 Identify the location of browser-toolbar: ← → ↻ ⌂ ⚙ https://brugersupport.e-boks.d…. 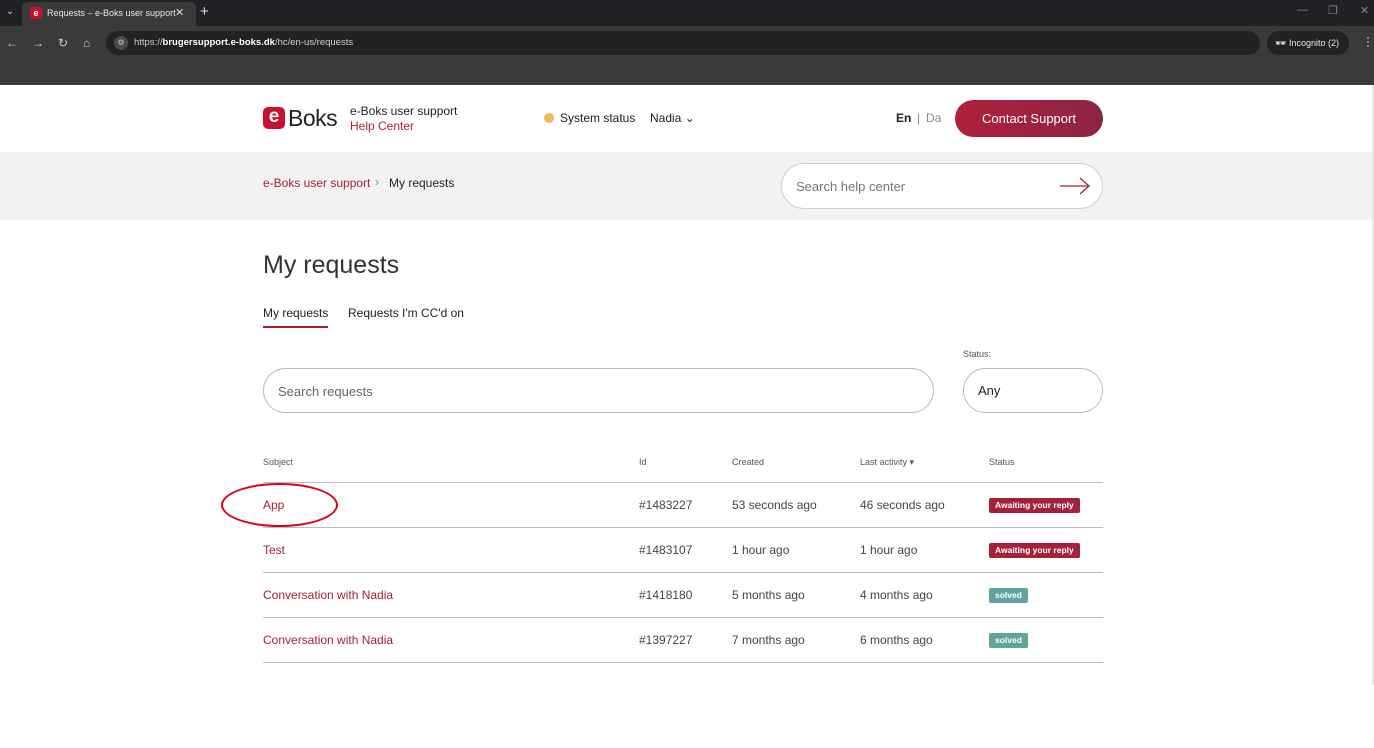
(687, 43).